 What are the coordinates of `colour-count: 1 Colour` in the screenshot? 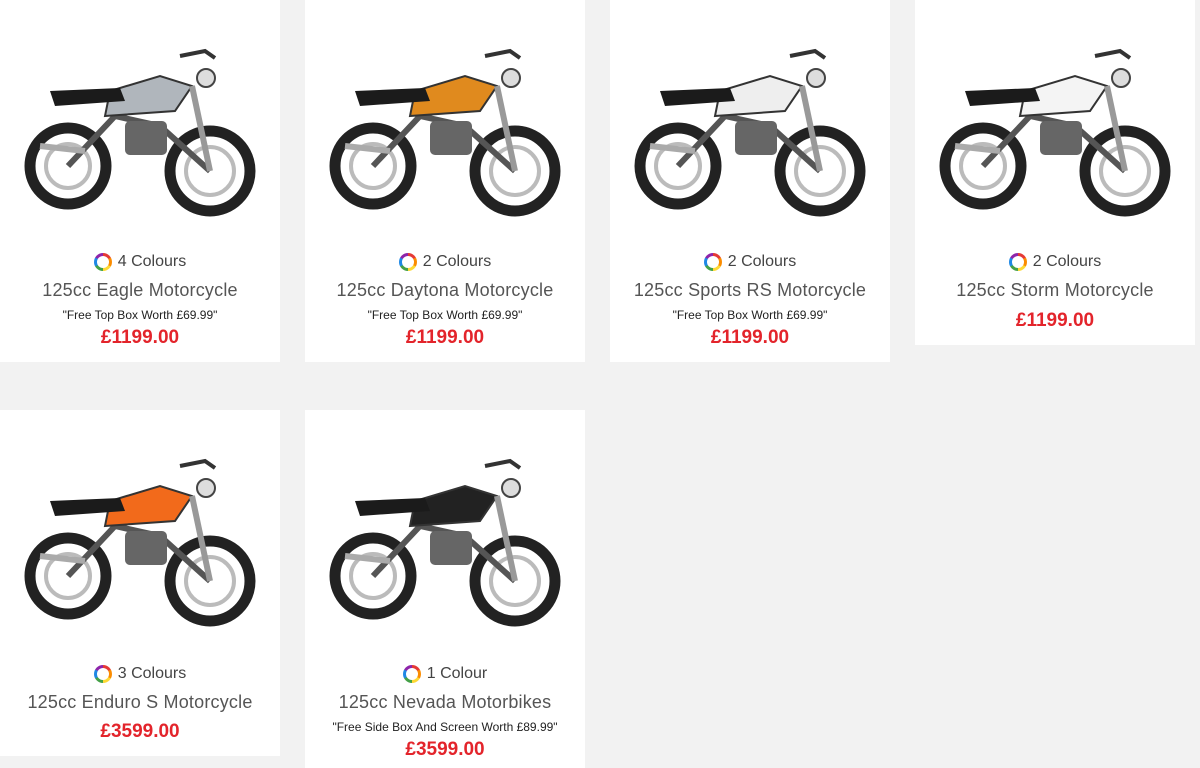 It's located at (457, 673).